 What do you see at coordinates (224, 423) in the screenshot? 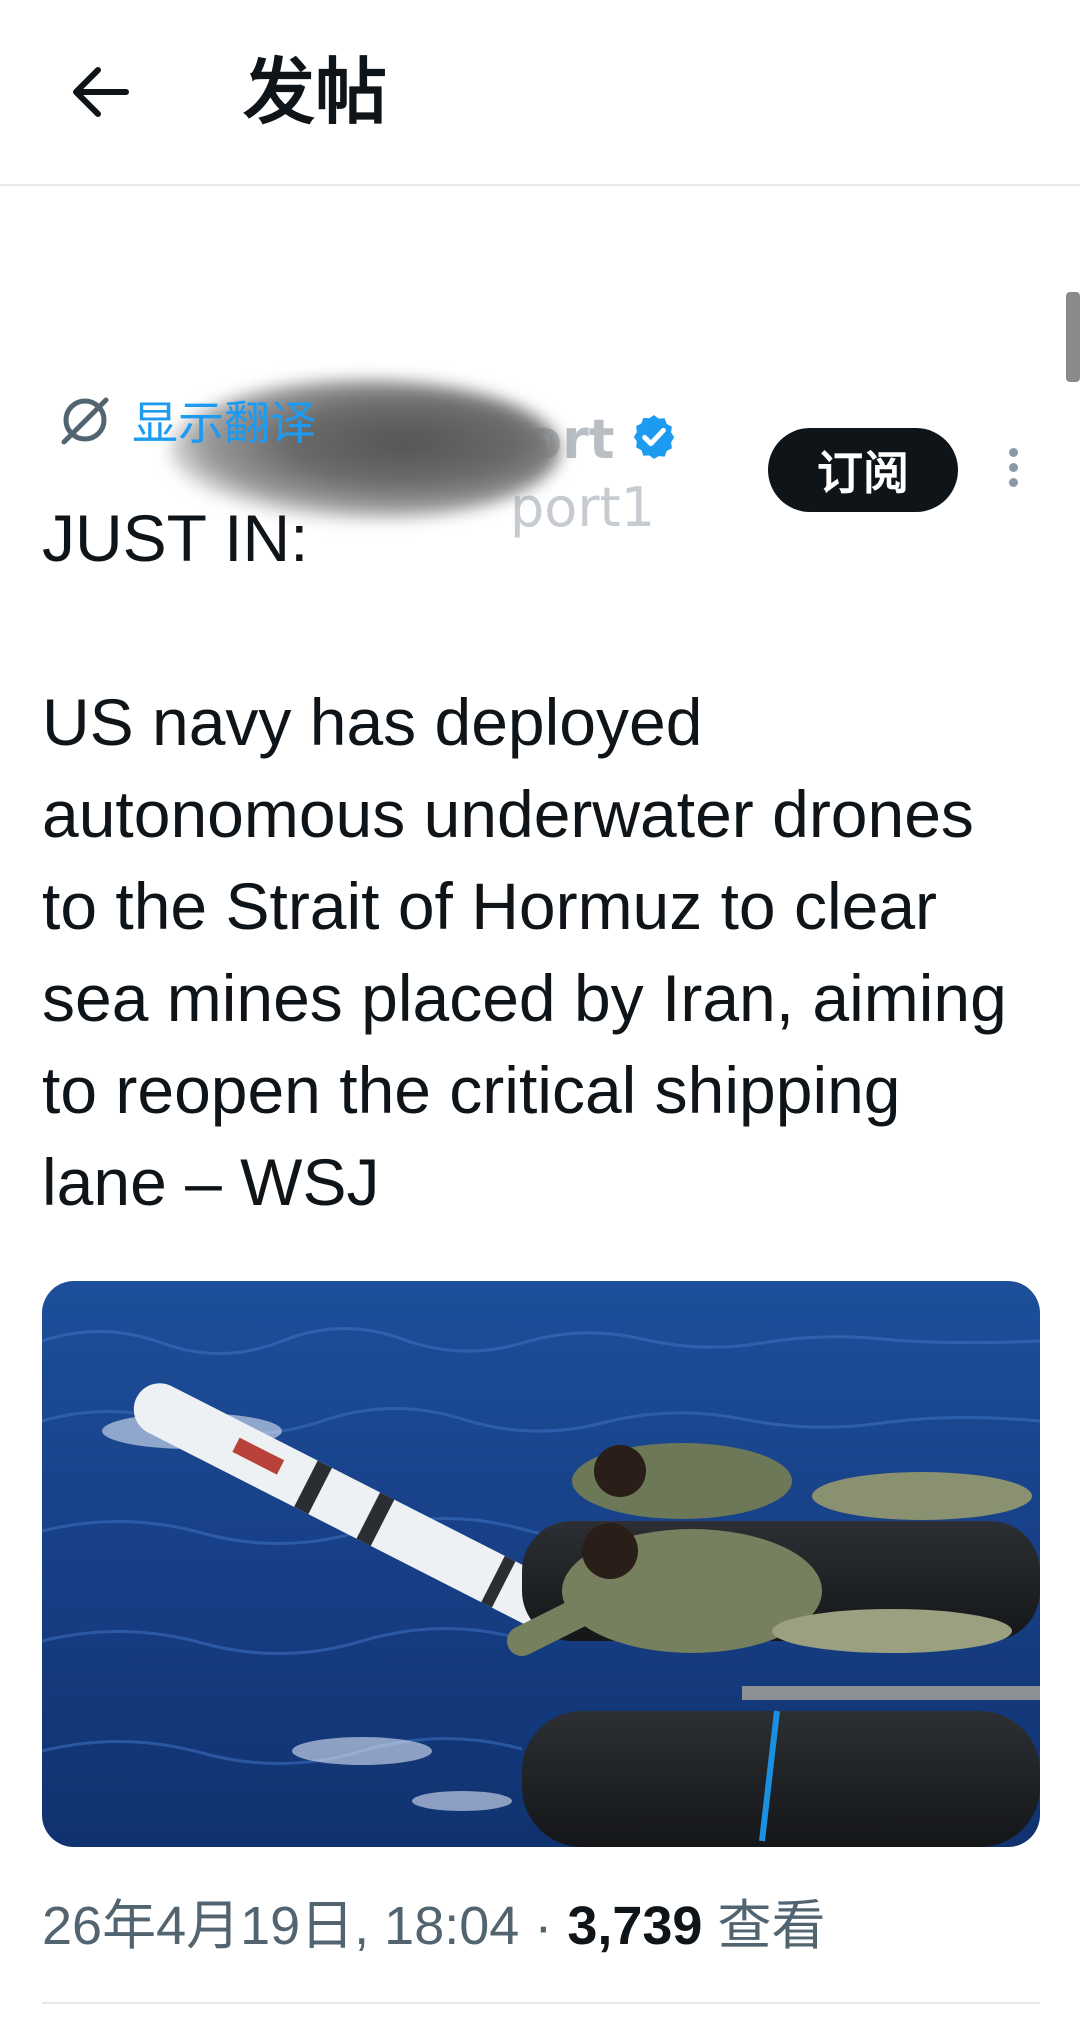
I see `show-translation-label: 显示翻译` at bounding box center [224, 423].